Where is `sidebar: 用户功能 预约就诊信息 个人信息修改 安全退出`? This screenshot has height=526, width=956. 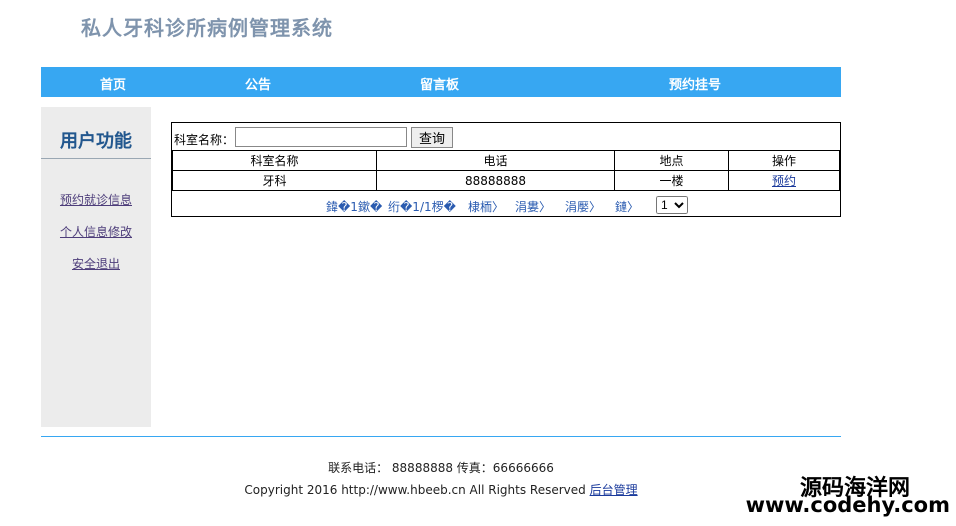 sidebar: 用户功能 预约就诊信息 个人信息修改 安全退出 is located at coordinates (96, 267).